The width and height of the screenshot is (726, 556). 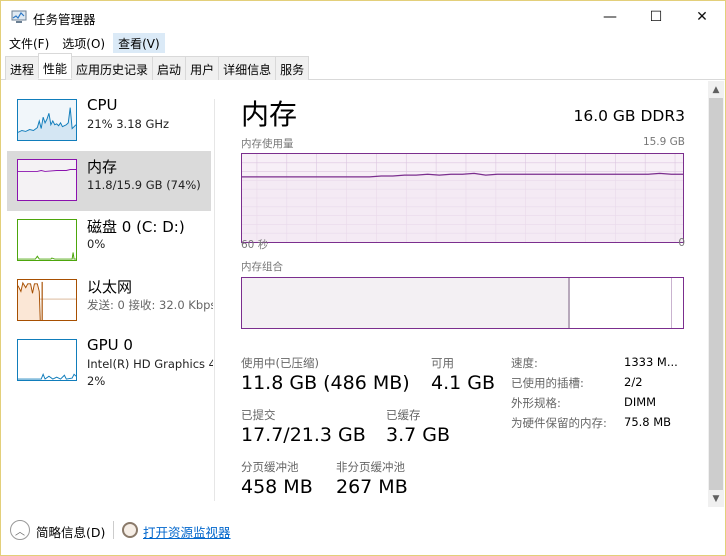 I want to click on sidebar-item-disk: 磁盘 0 (C: D:) 0%, so click(x=109, y=241).